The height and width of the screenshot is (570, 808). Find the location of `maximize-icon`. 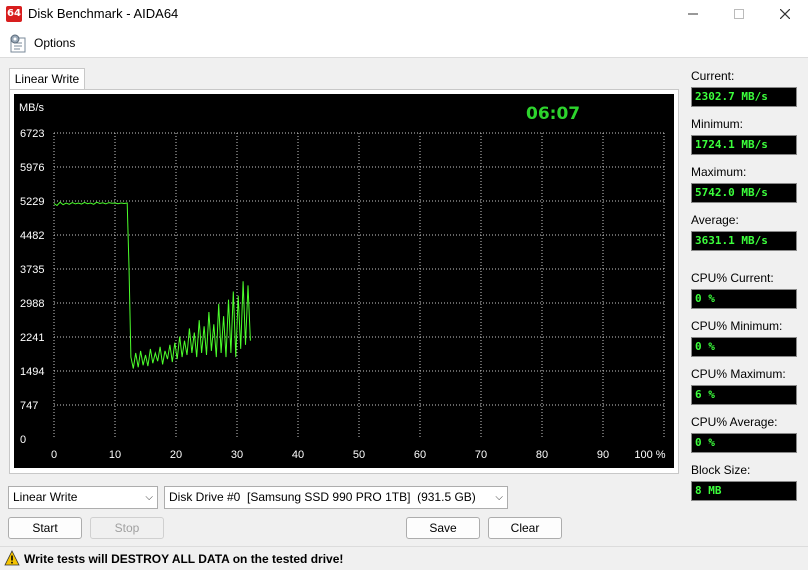

maximize-icon is located at coordinates (739, 14).